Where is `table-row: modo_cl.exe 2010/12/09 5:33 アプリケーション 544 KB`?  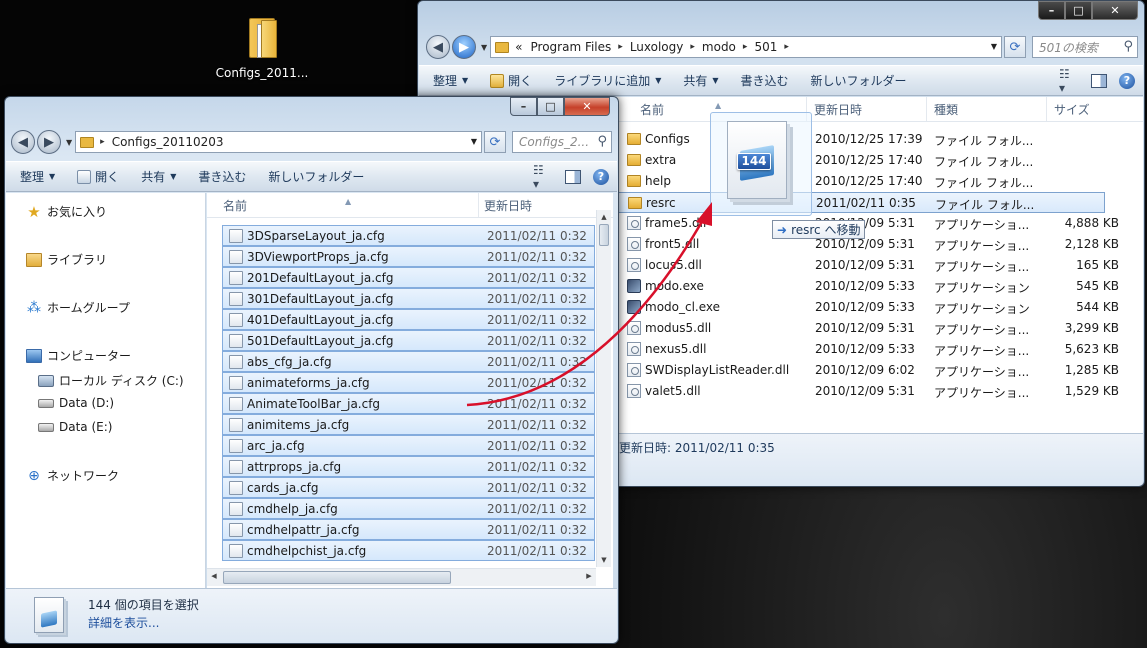 table-row: modo_cl.exe 2010/12/09 5:33 アプリケーション 544 KB is located at coordinates (867, 307).